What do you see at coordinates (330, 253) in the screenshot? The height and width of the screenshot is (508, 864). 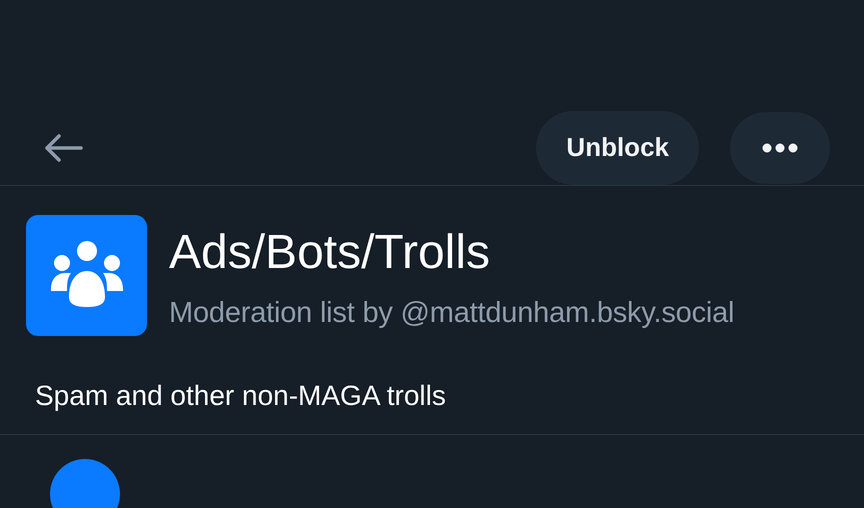 I see `list-title: Ads/Bots/Trolls` at bounding box center [330, 253].